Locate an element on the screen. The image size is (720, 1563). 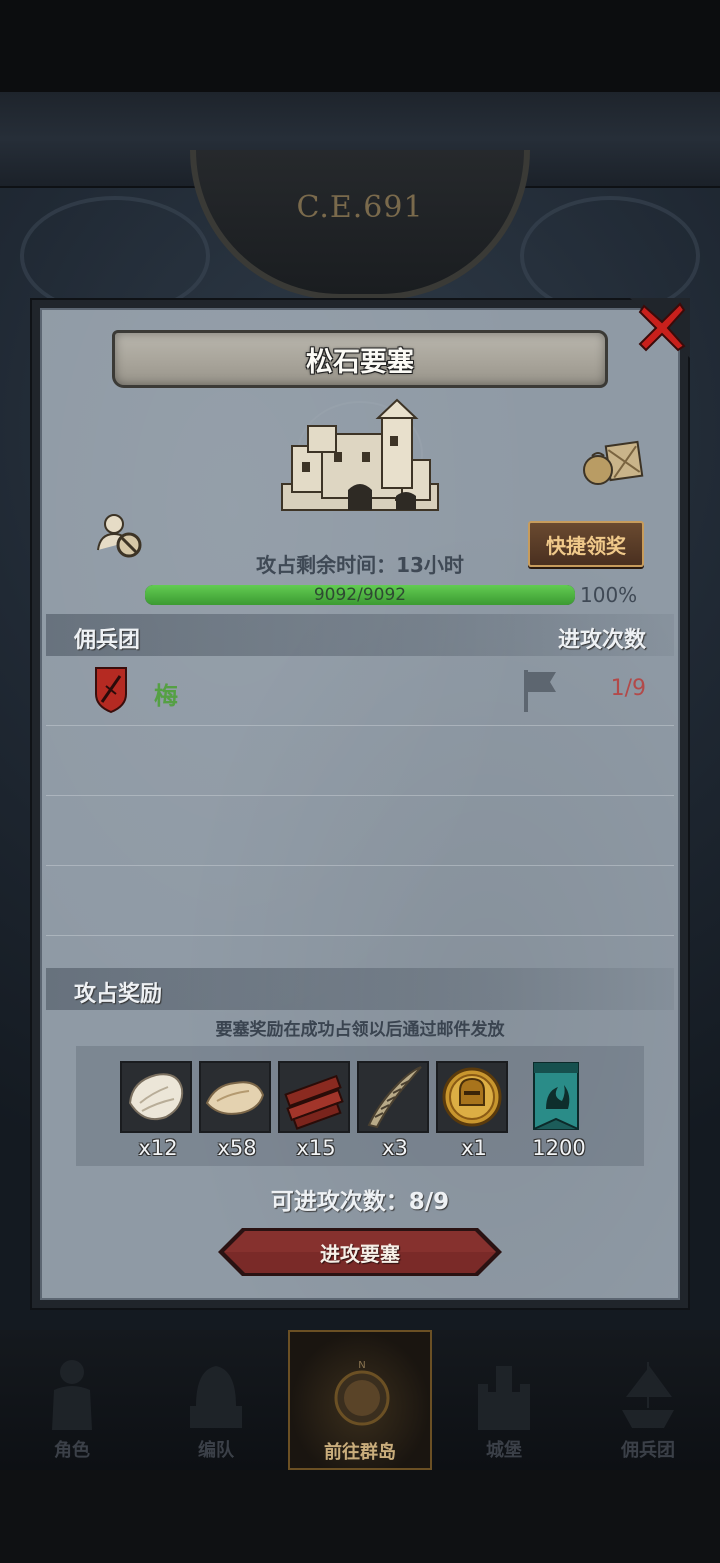
reward-count: x15 is located at coordinates (316, 1148).